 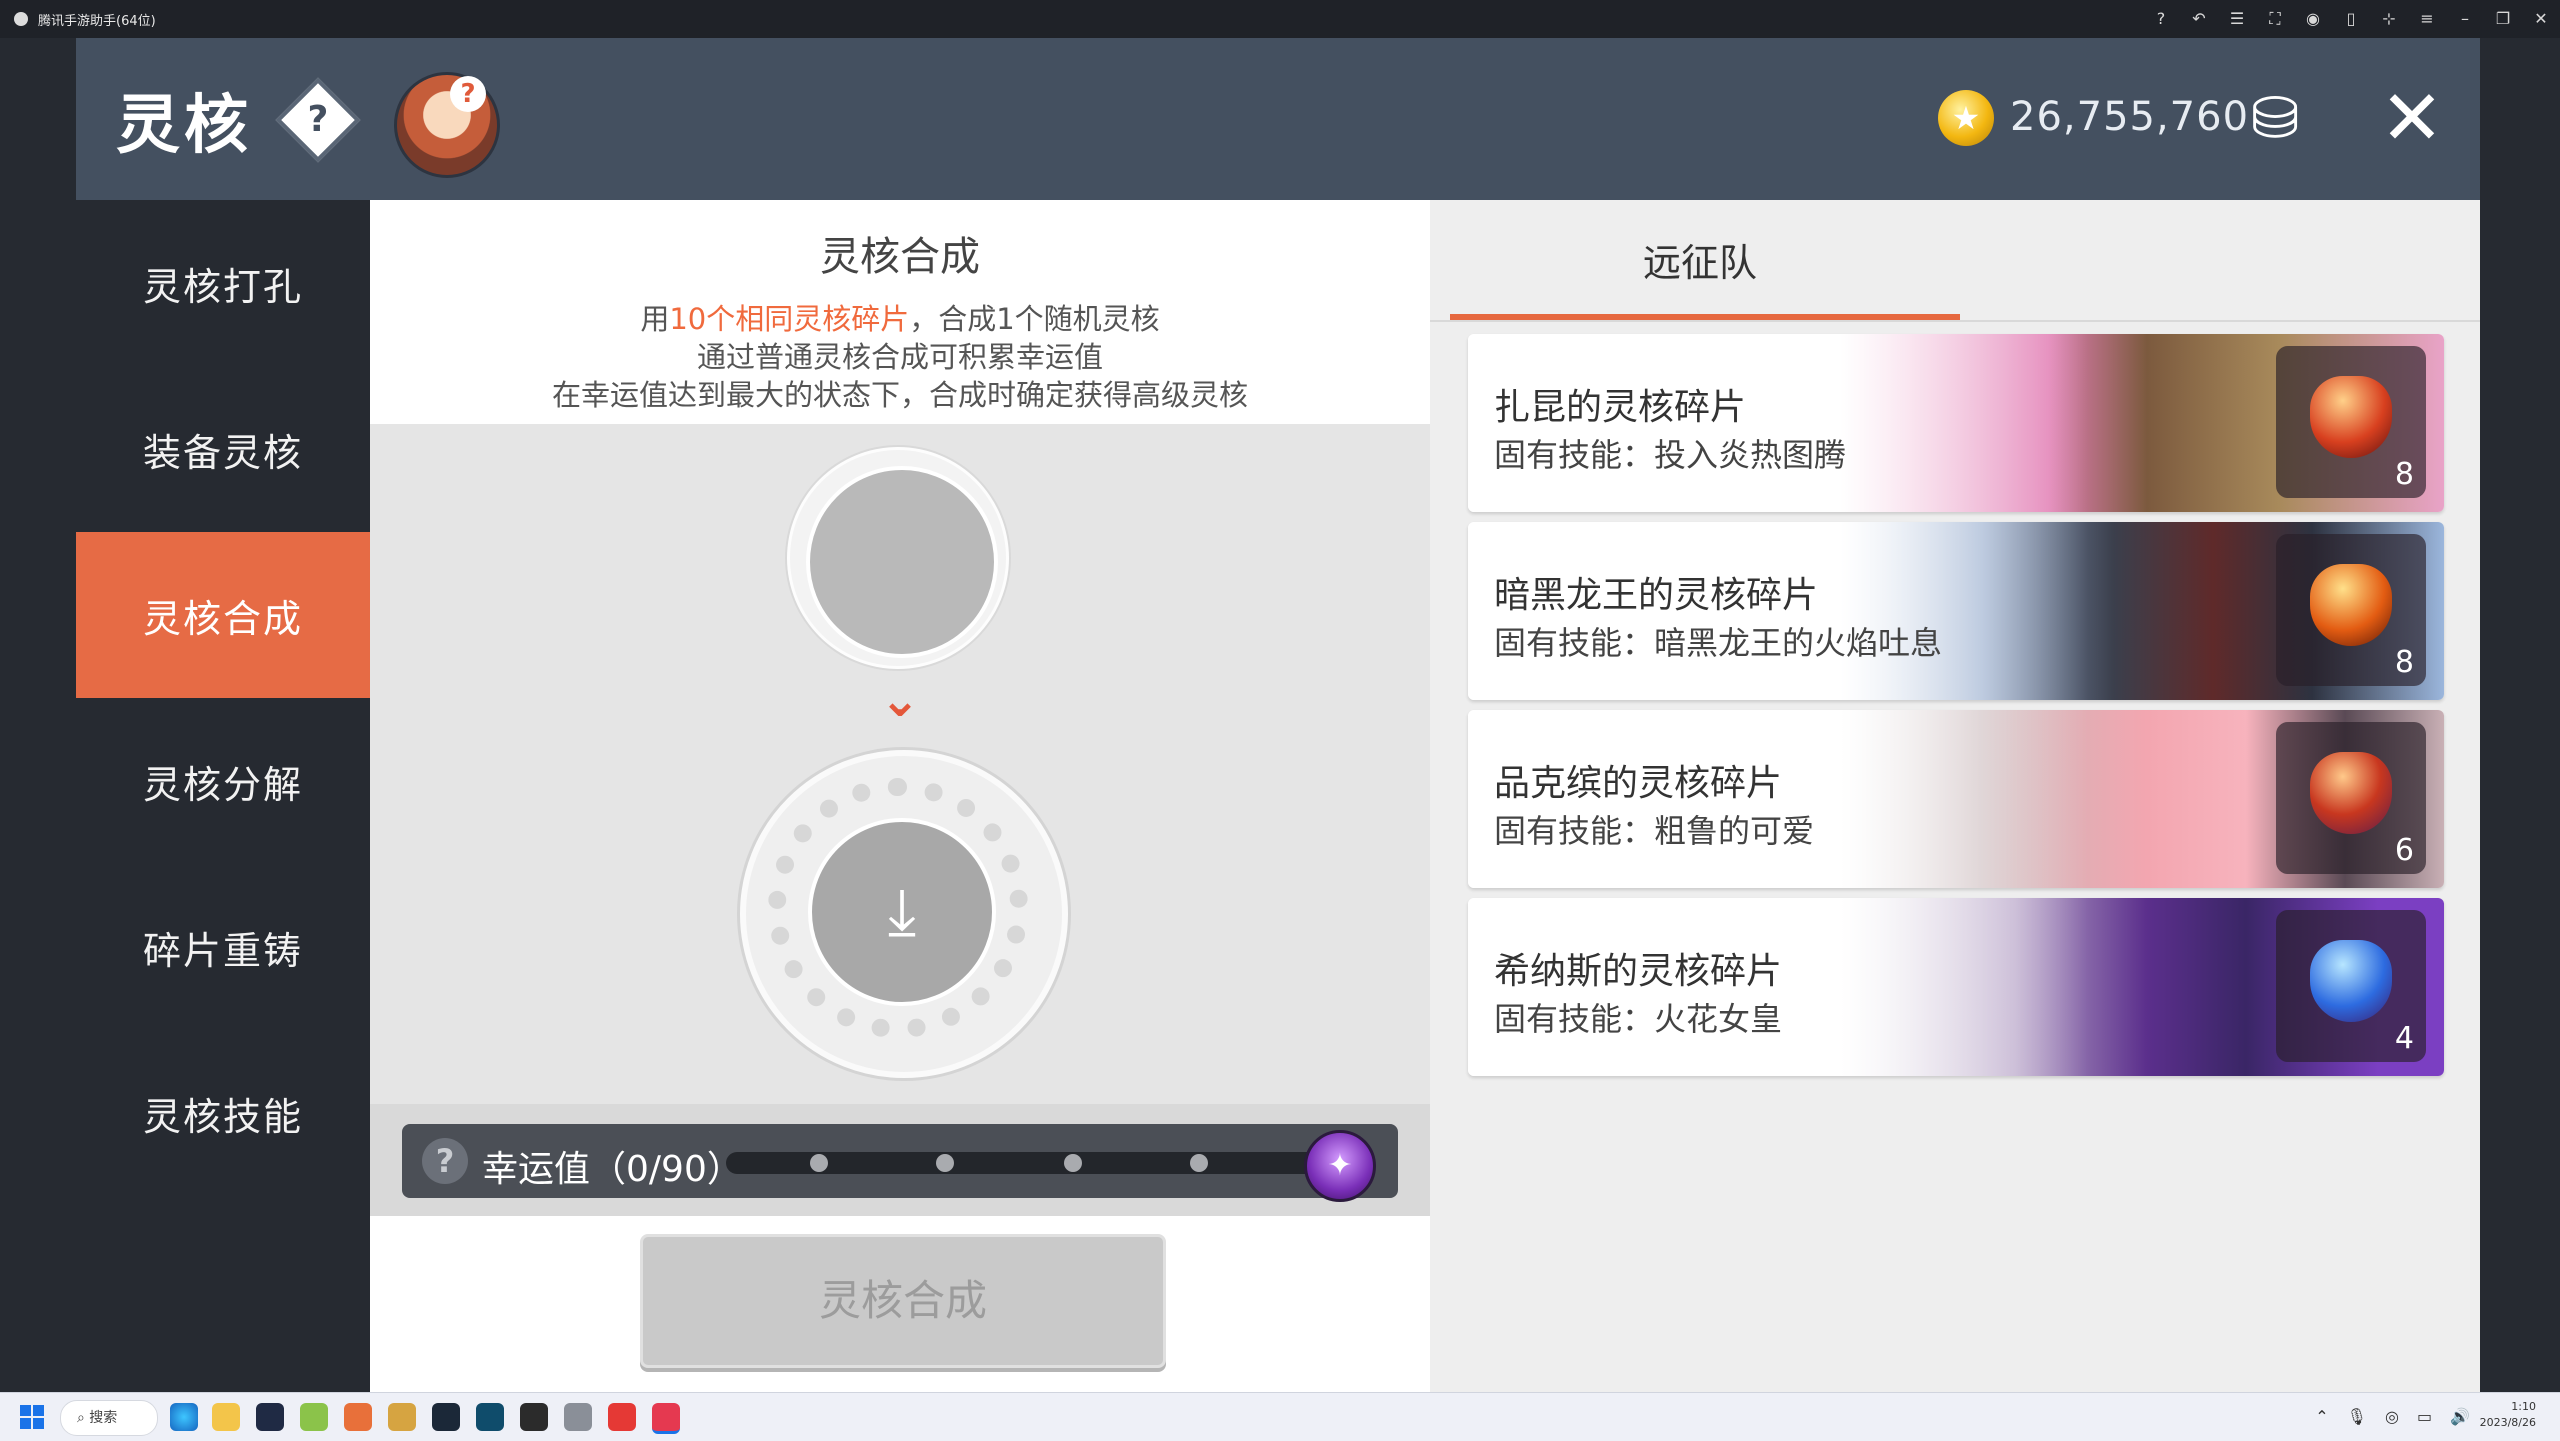 What do you see at coordinates (2427, 19) in the screenshot?
I see `menu-icon: ≡` at bounding box center [2427, 19].